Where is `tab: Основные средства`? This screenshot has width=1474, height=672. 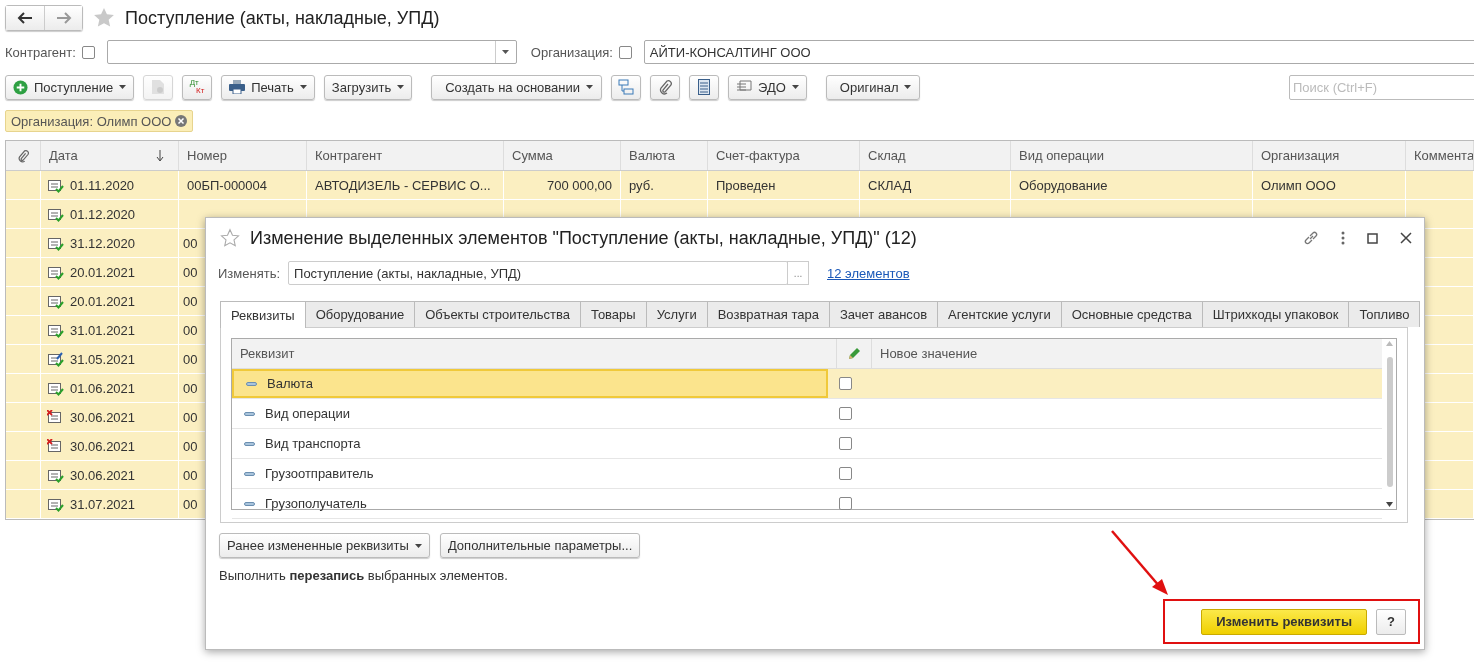
tab: Основные средства is located at coordinates (1131, 314).